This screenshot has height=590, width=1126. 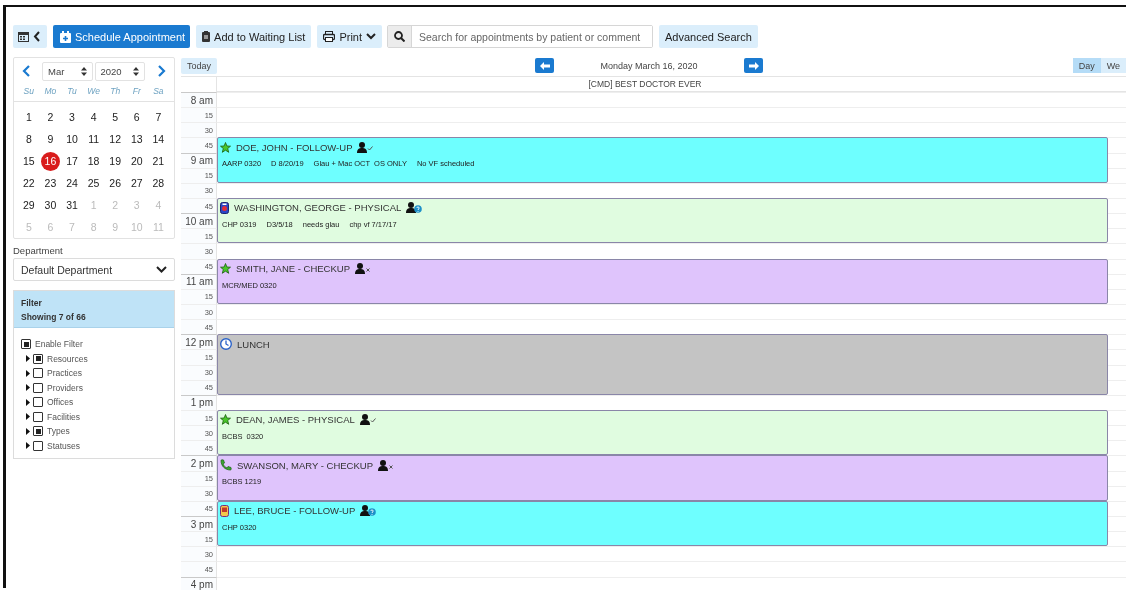 I want to click on calendar-day: 3, so click(x=72, y=117).